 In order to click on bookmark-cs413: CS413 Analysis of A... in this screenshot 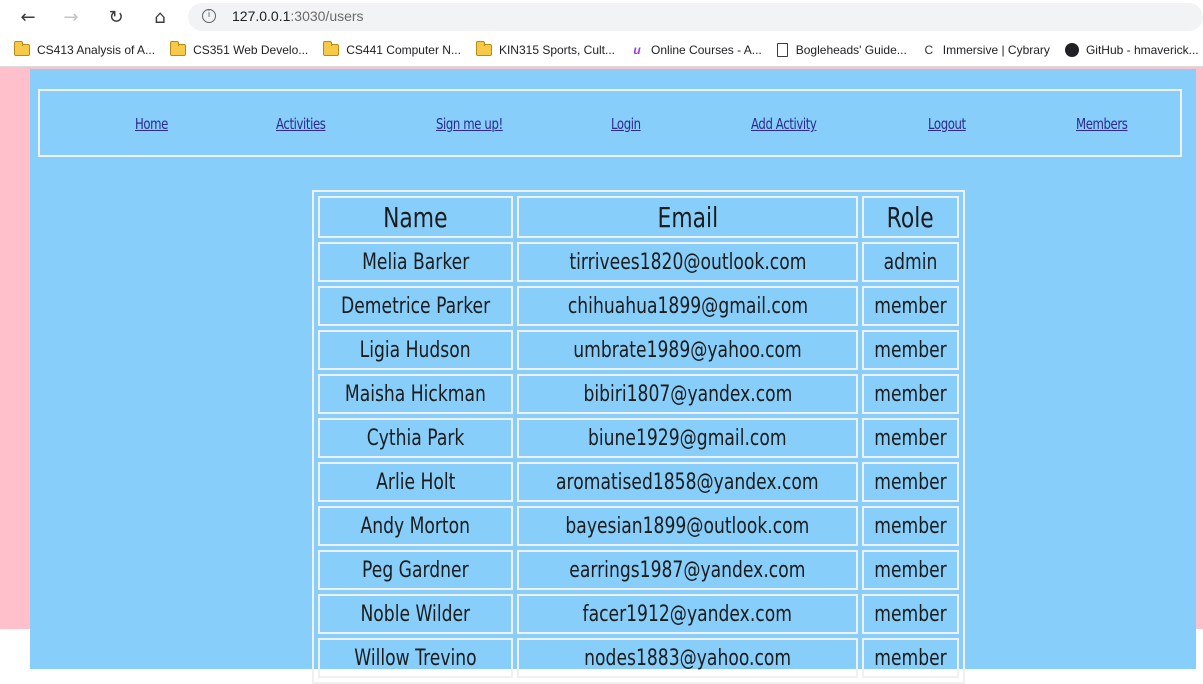, I will do `click(84, 50)`.